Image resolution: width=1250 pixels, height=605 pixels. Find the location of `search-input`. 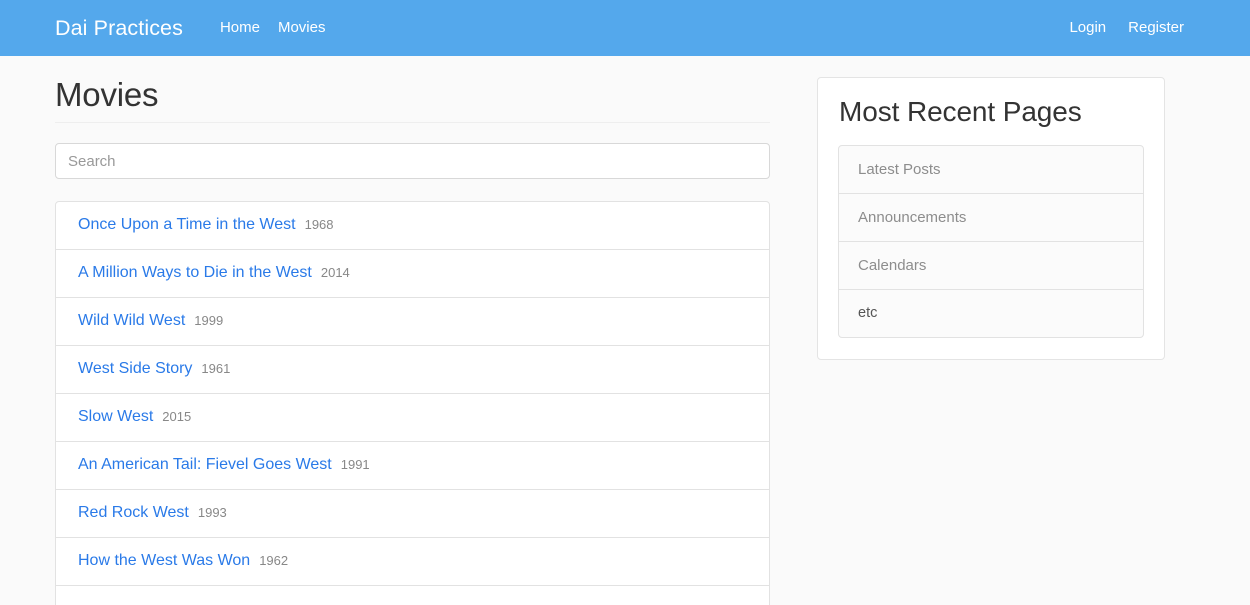

search-input is located at coordinates (412, 161).